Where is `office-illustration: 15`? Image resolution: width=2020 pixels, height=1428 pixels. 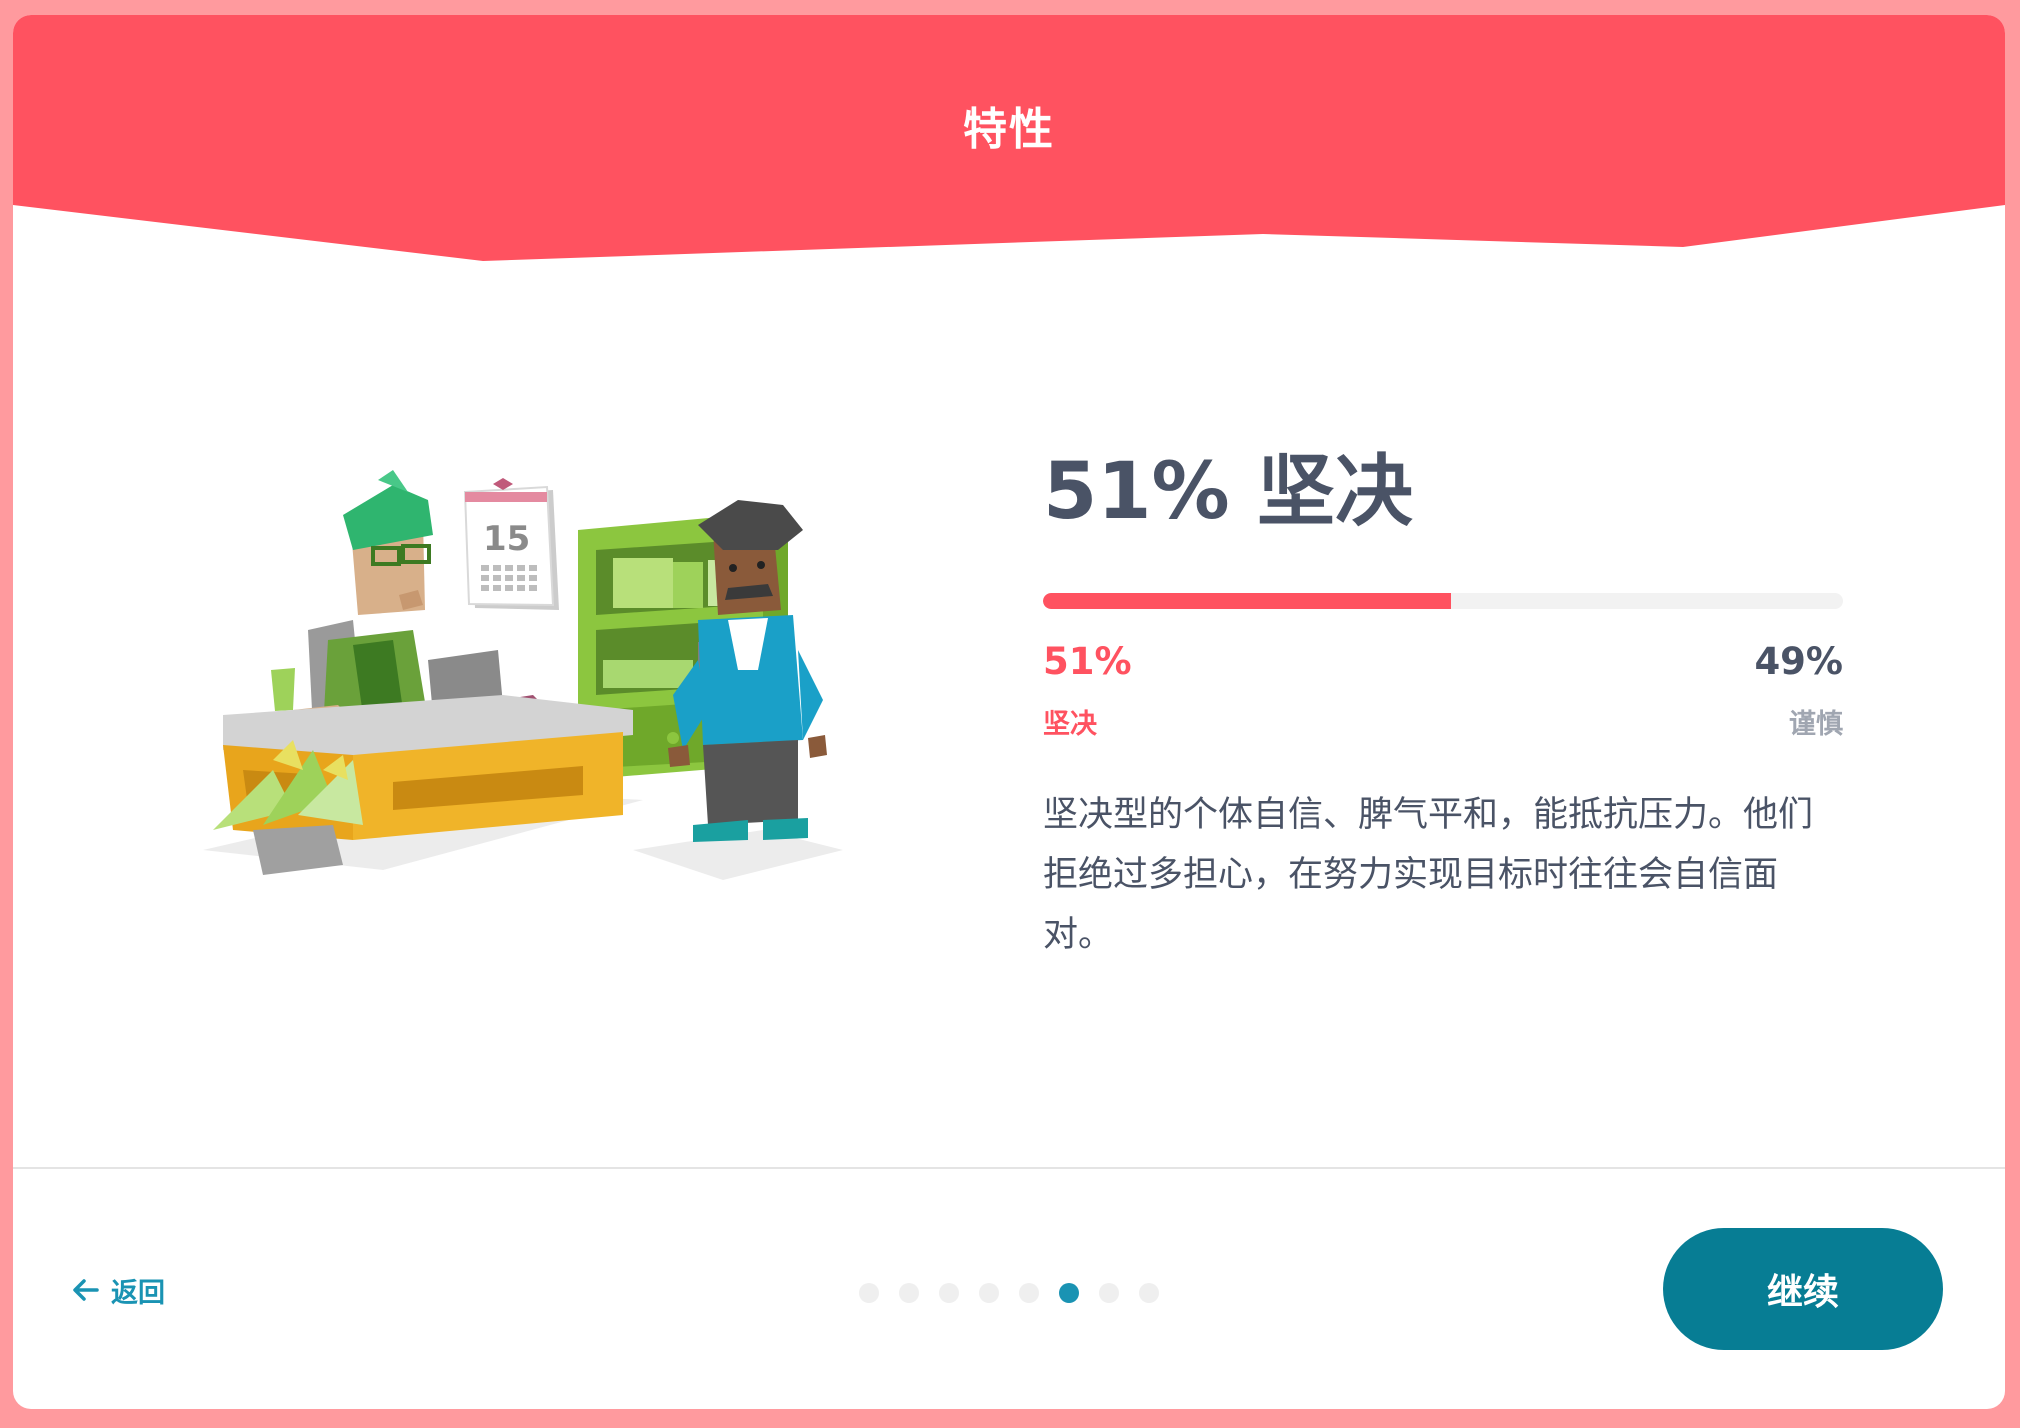
office-illustration: 15 is located at coordinates (543, 690).